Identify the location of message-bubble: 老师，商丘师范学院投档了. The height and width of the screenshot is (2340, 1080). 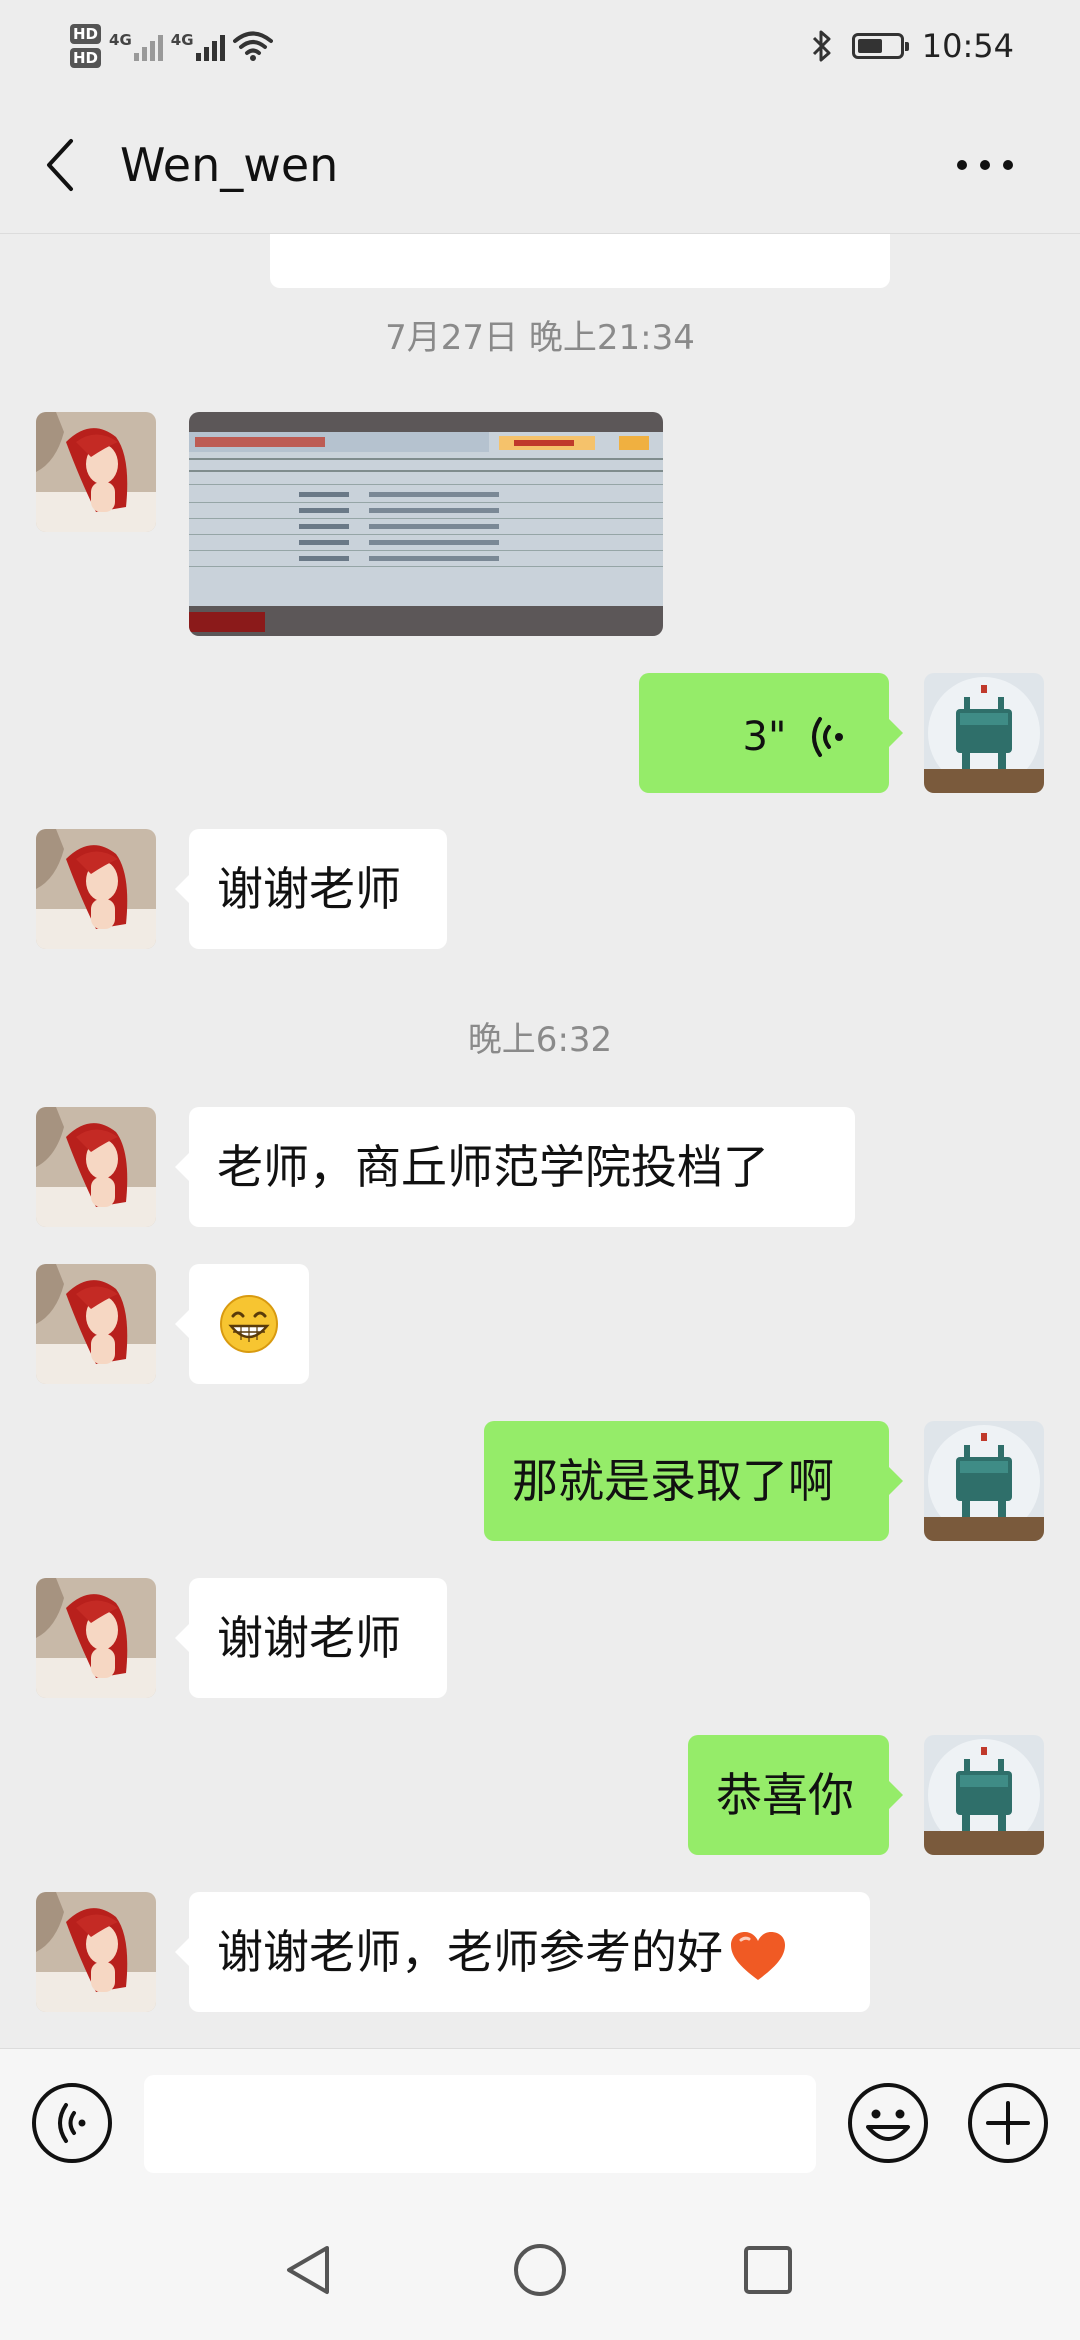
(515, 1167).